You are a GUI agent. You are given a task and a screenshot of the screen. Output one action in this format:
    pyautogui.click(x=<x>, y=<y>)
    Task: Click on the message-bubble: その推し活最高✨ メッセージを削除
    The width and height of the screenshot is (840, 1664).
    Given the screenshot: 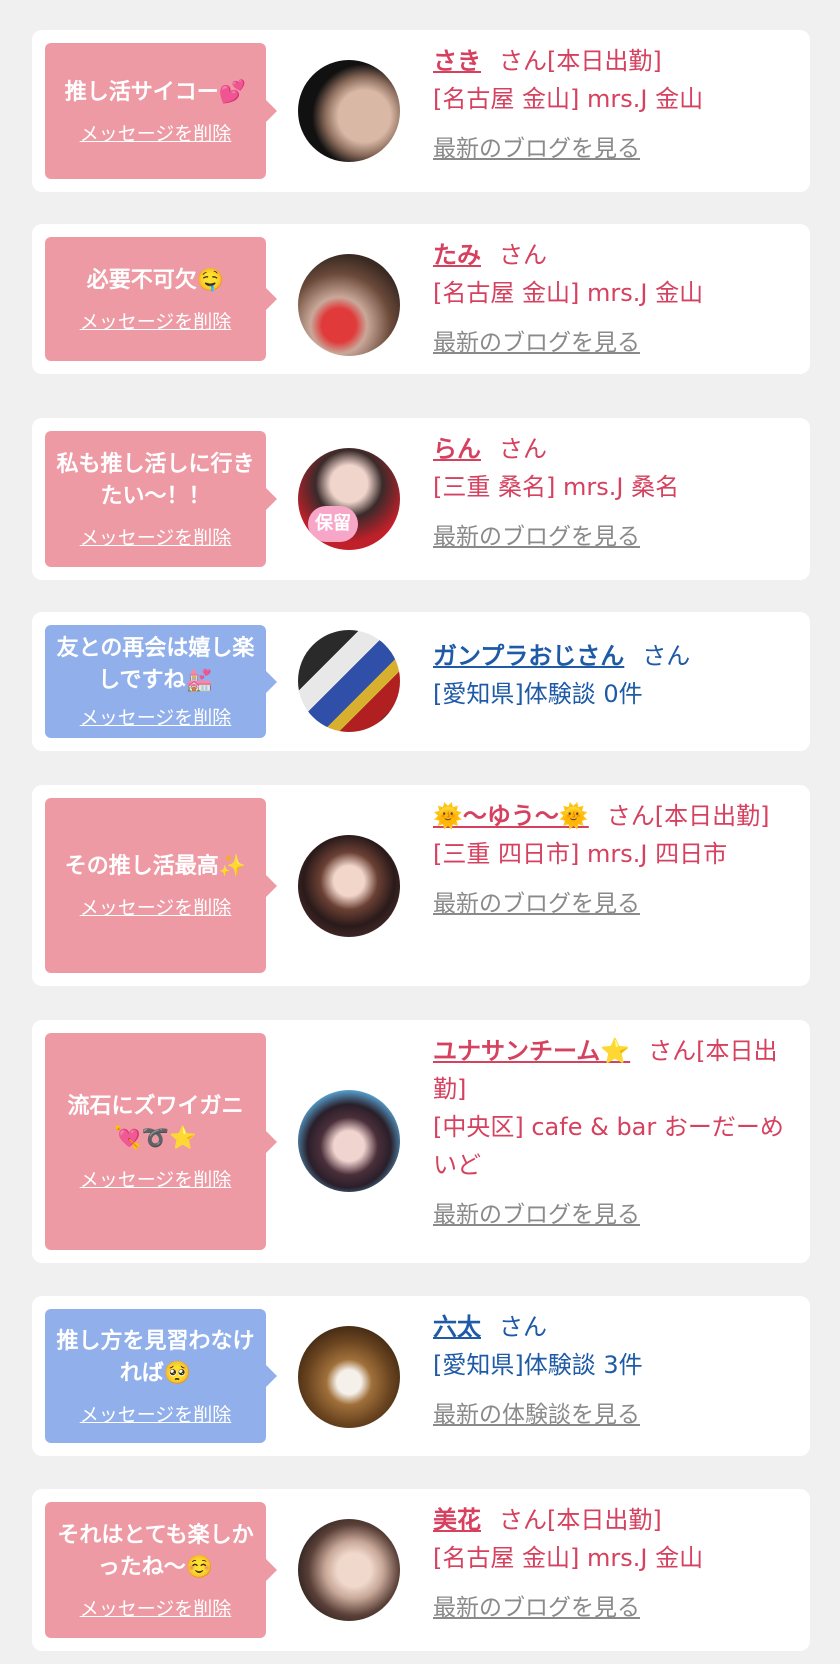 What is the action you would take?
    pyautogui.click(x=161, y=885)
    